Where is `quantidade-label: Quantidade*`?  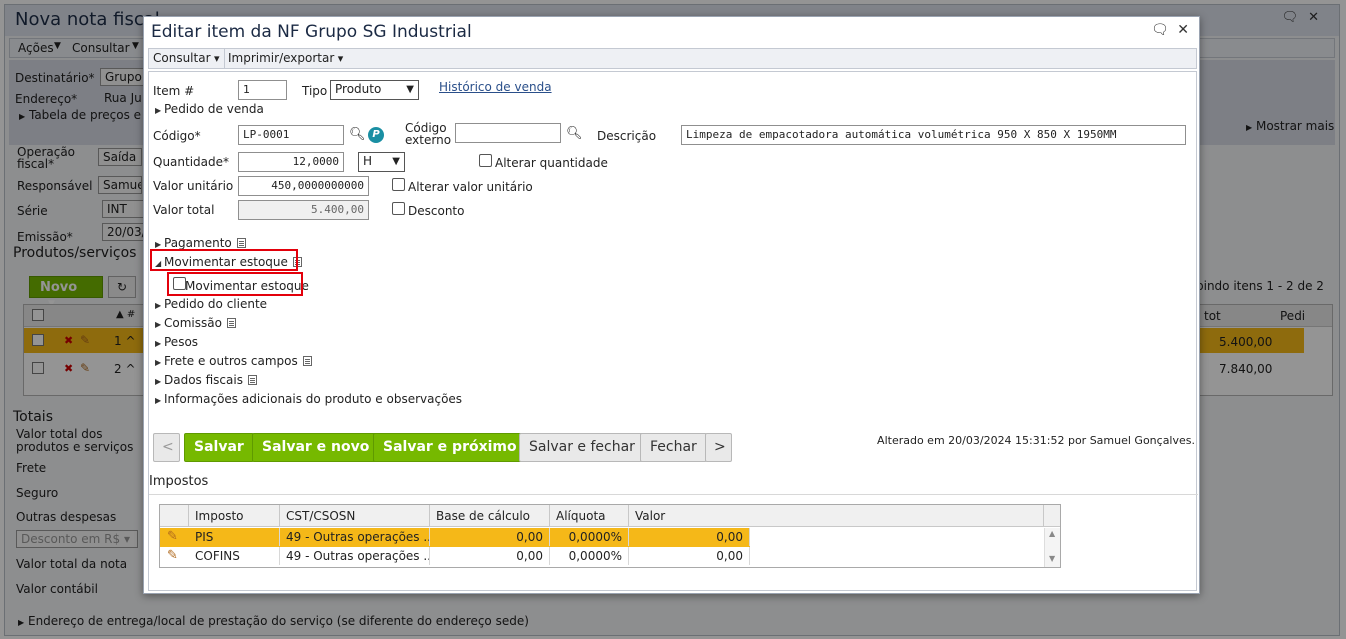 quantidade-label: Quantidade* is located at coordinates (191, 162).